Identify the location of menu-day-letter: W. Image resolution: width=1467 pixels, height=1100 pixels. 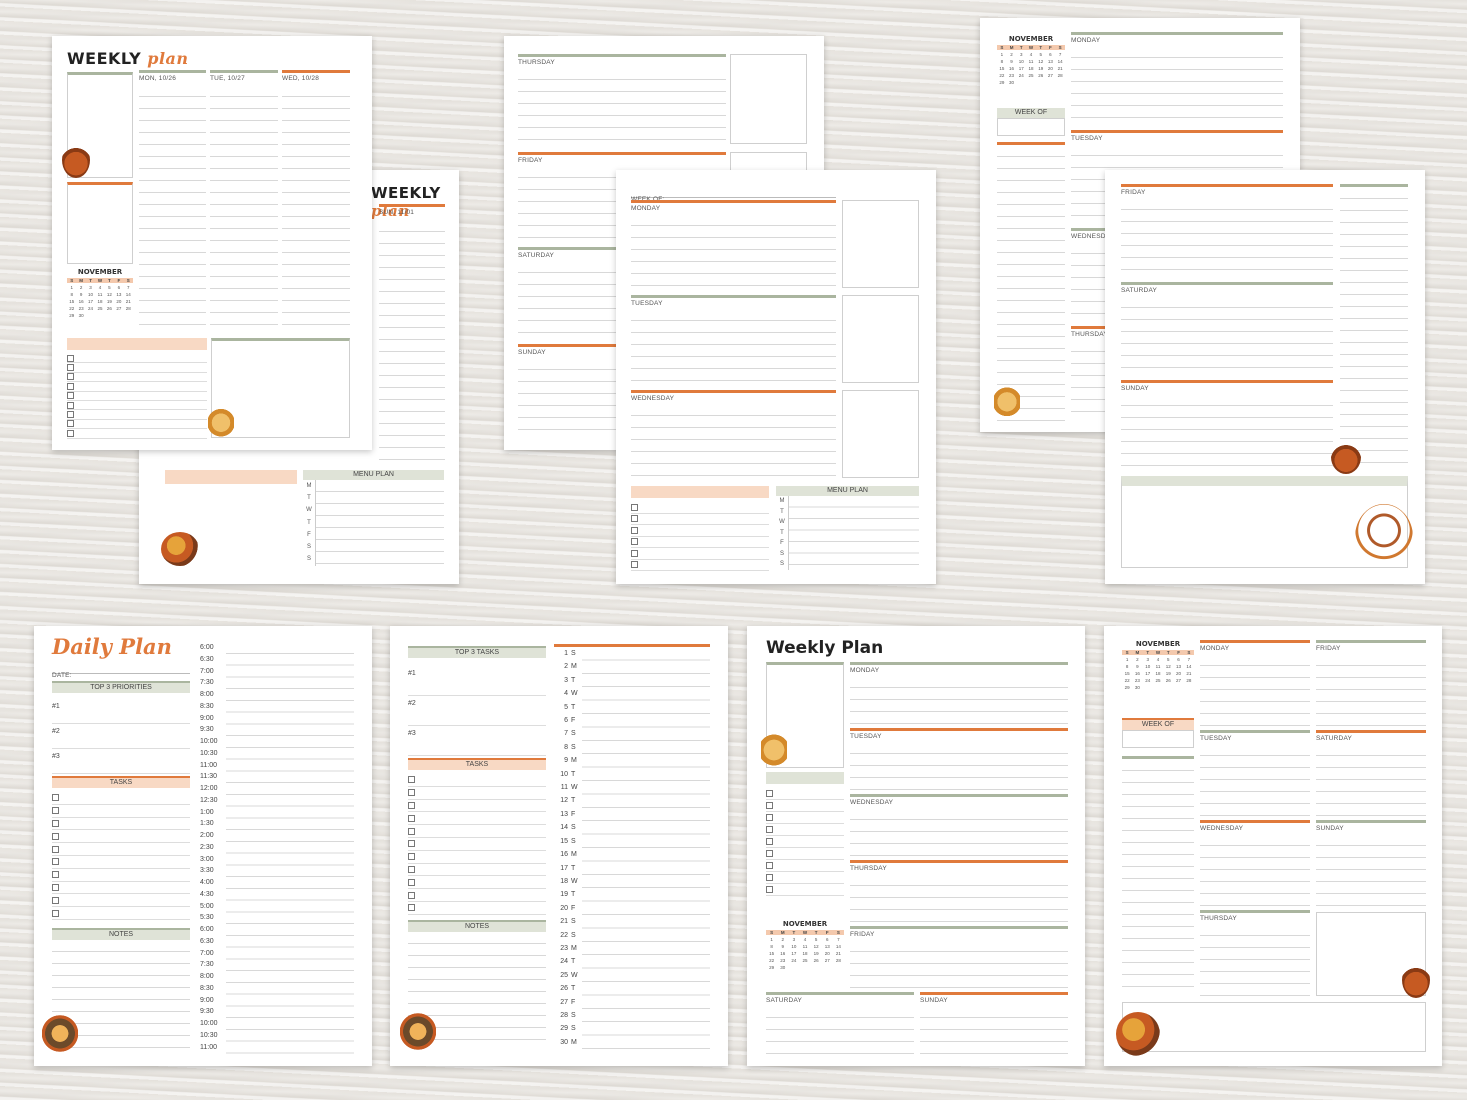
(309, 510).